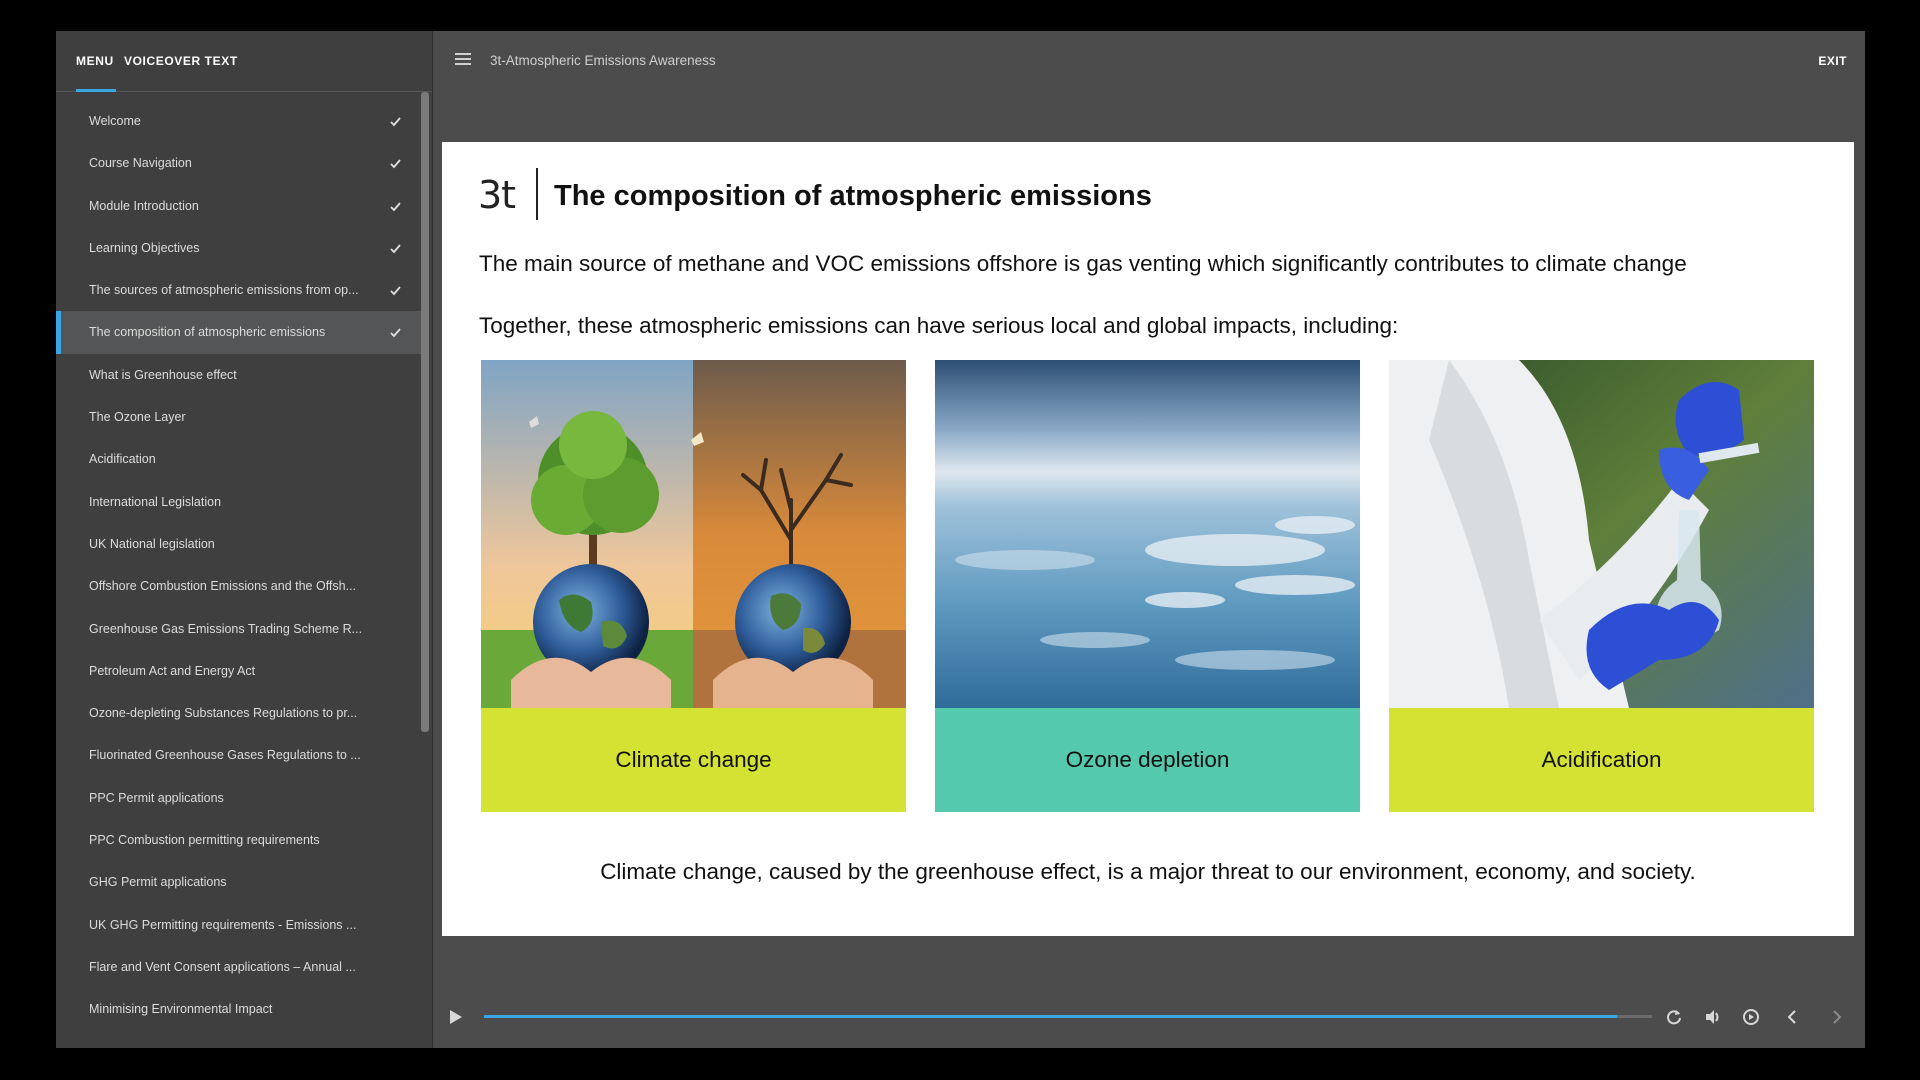 The width and height of the screenshot is (1920, 1080). I want to click on sidebar-item: Acidification, so click(239, 459).